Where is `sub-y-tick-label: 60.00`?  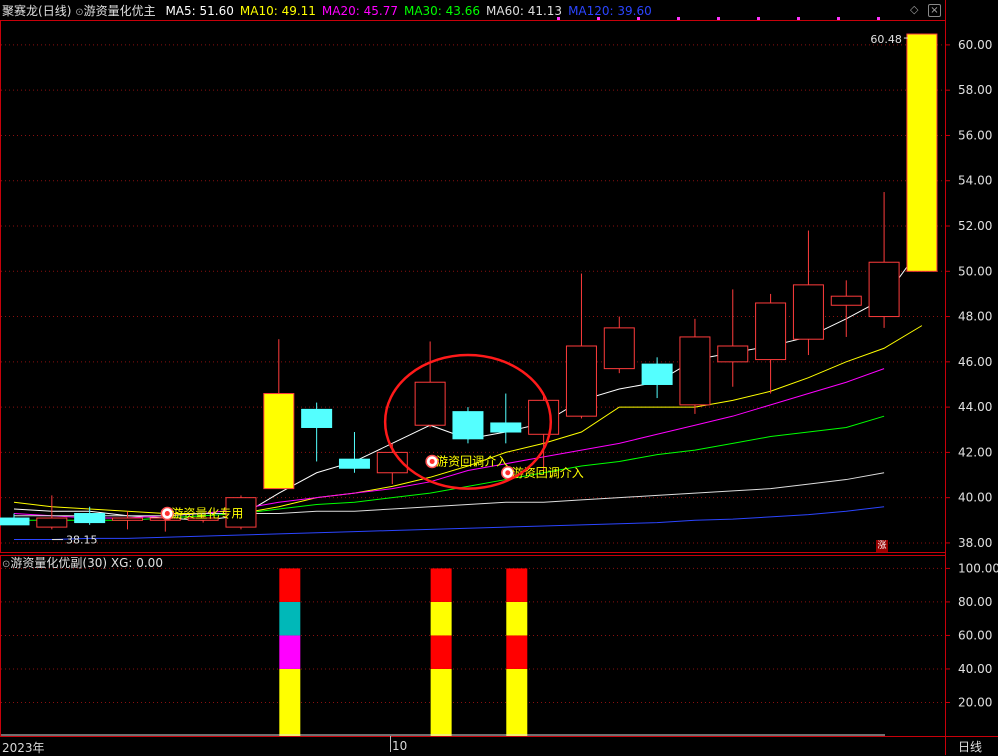 sub-y-tick-label: 60.00 is located at coordinates (975, 635).